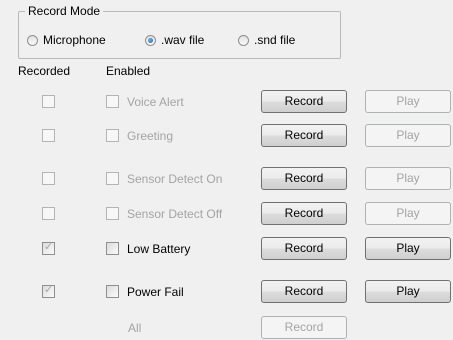  Describe the element at coordinates (64, 11) in the screenshot. I see `record-mode-legend: Record Mode` at that location.